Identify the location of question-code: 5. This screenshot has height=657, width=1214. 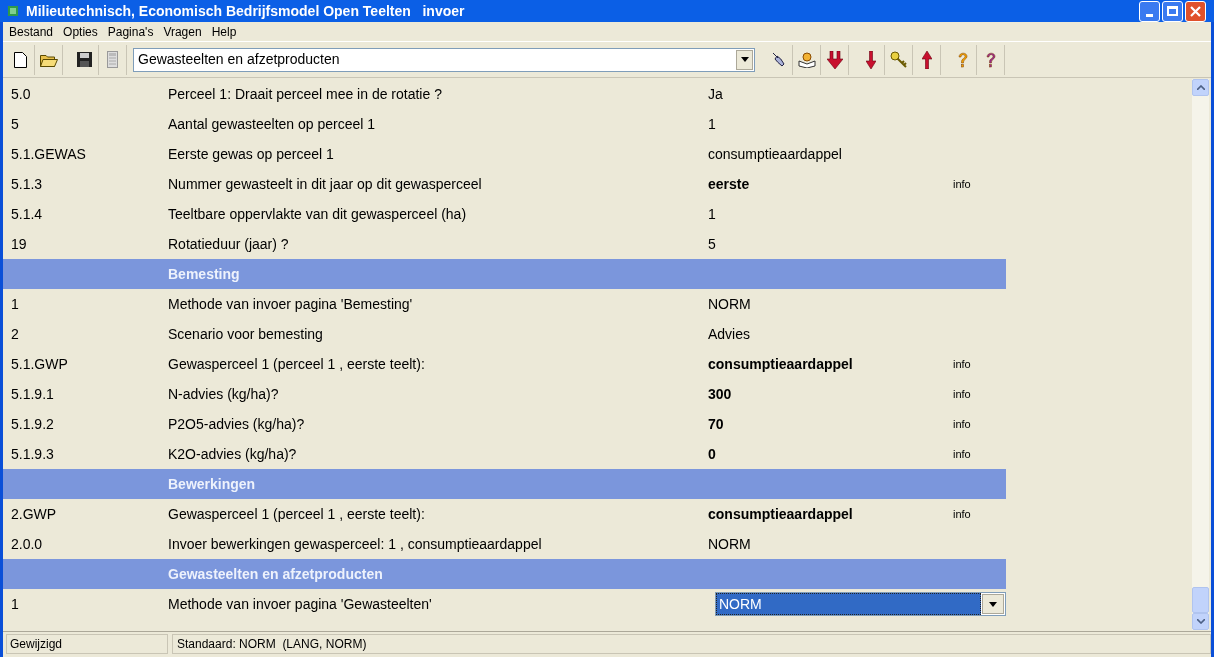
(15, 124).